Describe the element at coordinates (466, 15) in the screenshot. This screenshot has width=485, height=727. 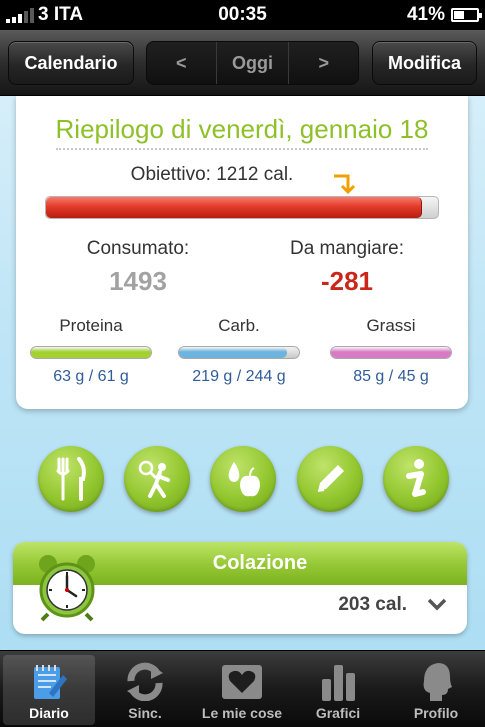
I see `battery-icon` at that location.